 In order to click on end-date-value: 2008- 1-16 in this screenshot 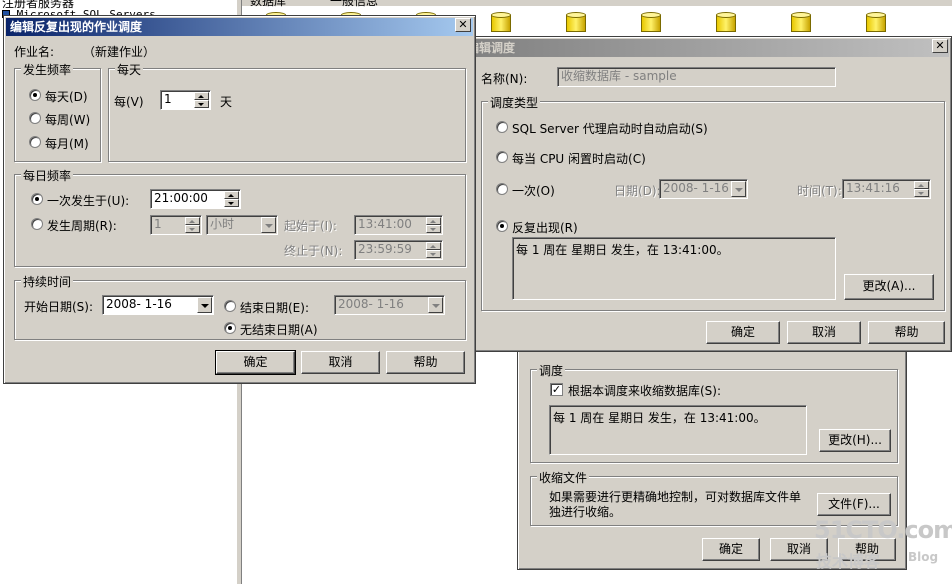, I will do `click(371, 304)`.